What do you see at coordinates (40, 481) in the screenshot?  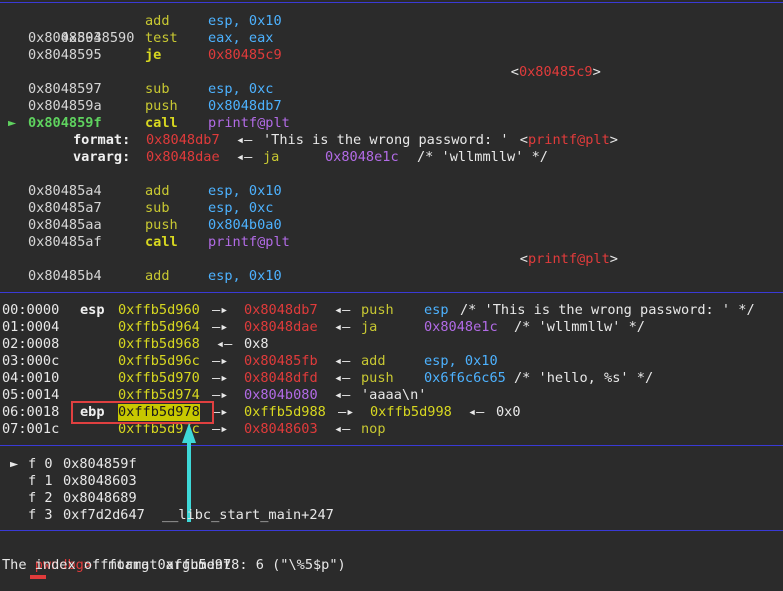 I see `frame-label: f 1` at bounding box center [40, 481].